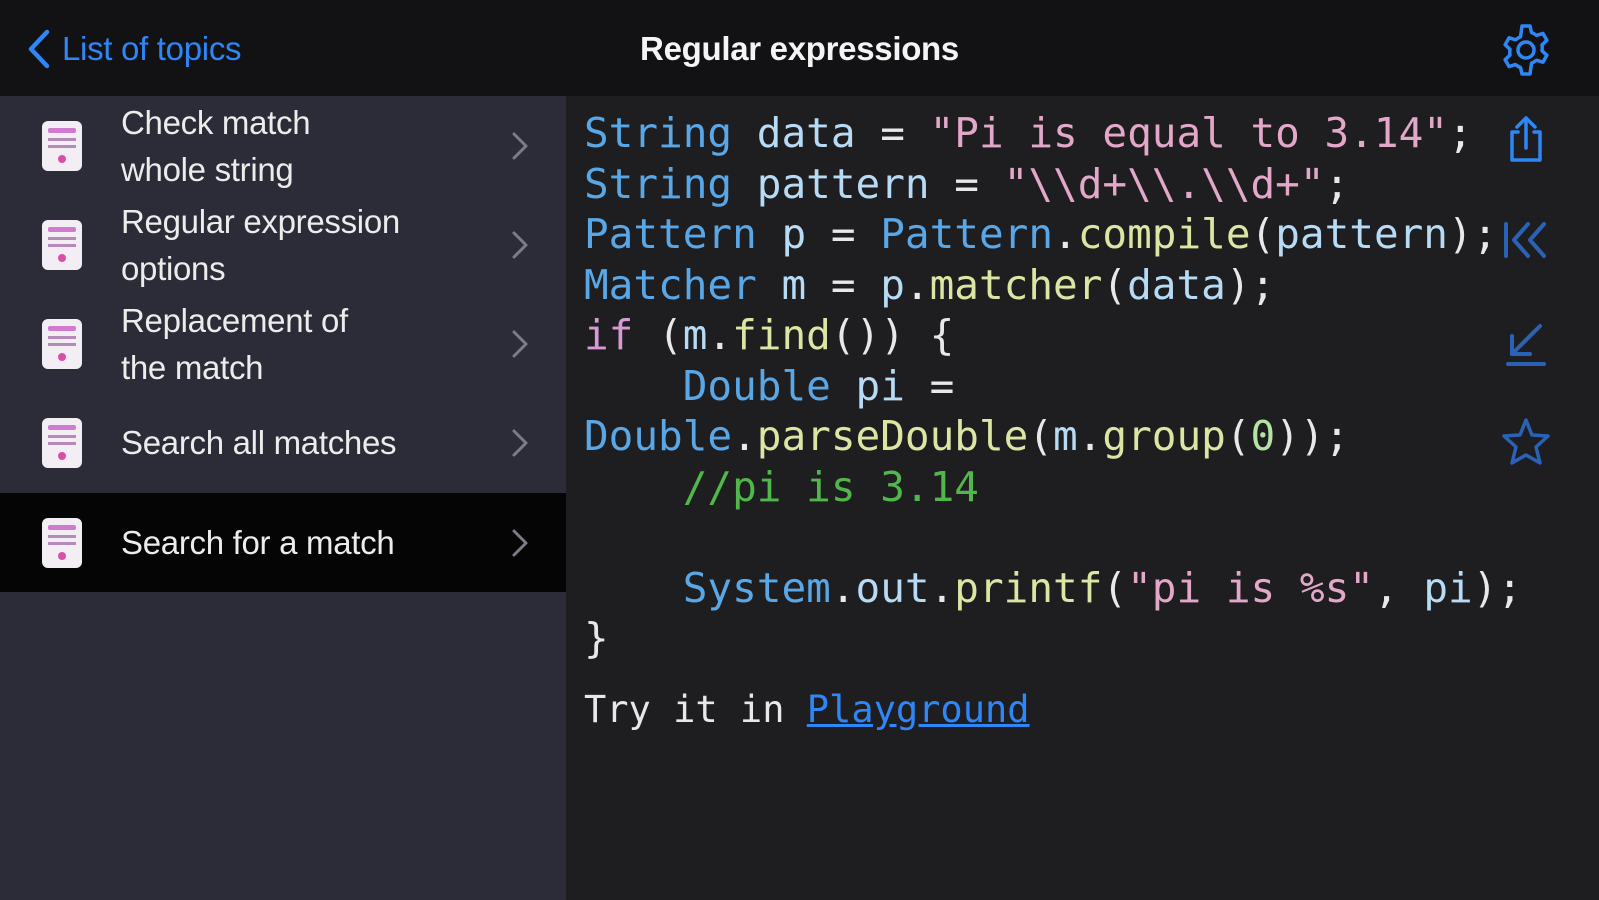 The width and height of the screenshot is (1599, 900). What do you see at coordinates (818, 385) in the screenshot?
I see `code-line: Double pi =` at bounding box center [818, 385].